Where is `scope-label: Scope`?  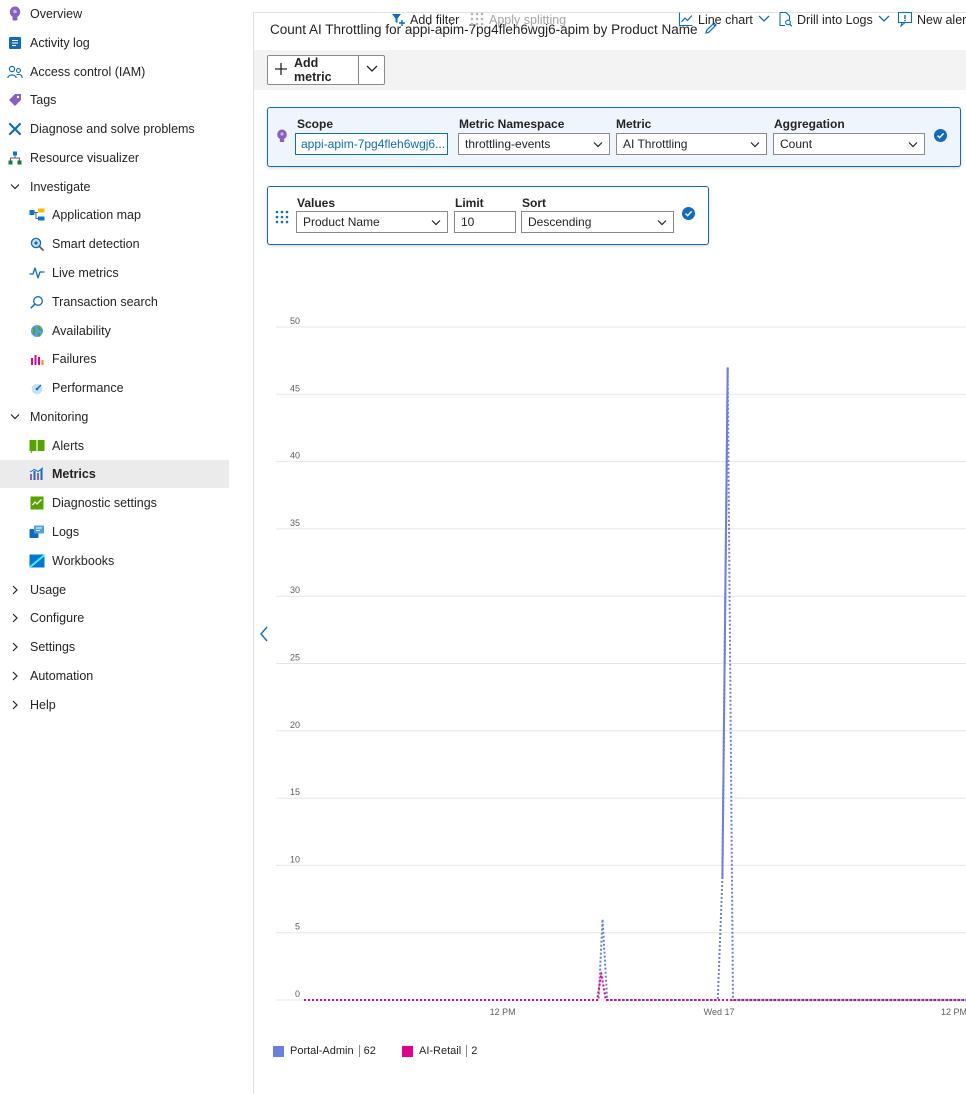 scope-label: Scope is located at coordinates (315, 124).